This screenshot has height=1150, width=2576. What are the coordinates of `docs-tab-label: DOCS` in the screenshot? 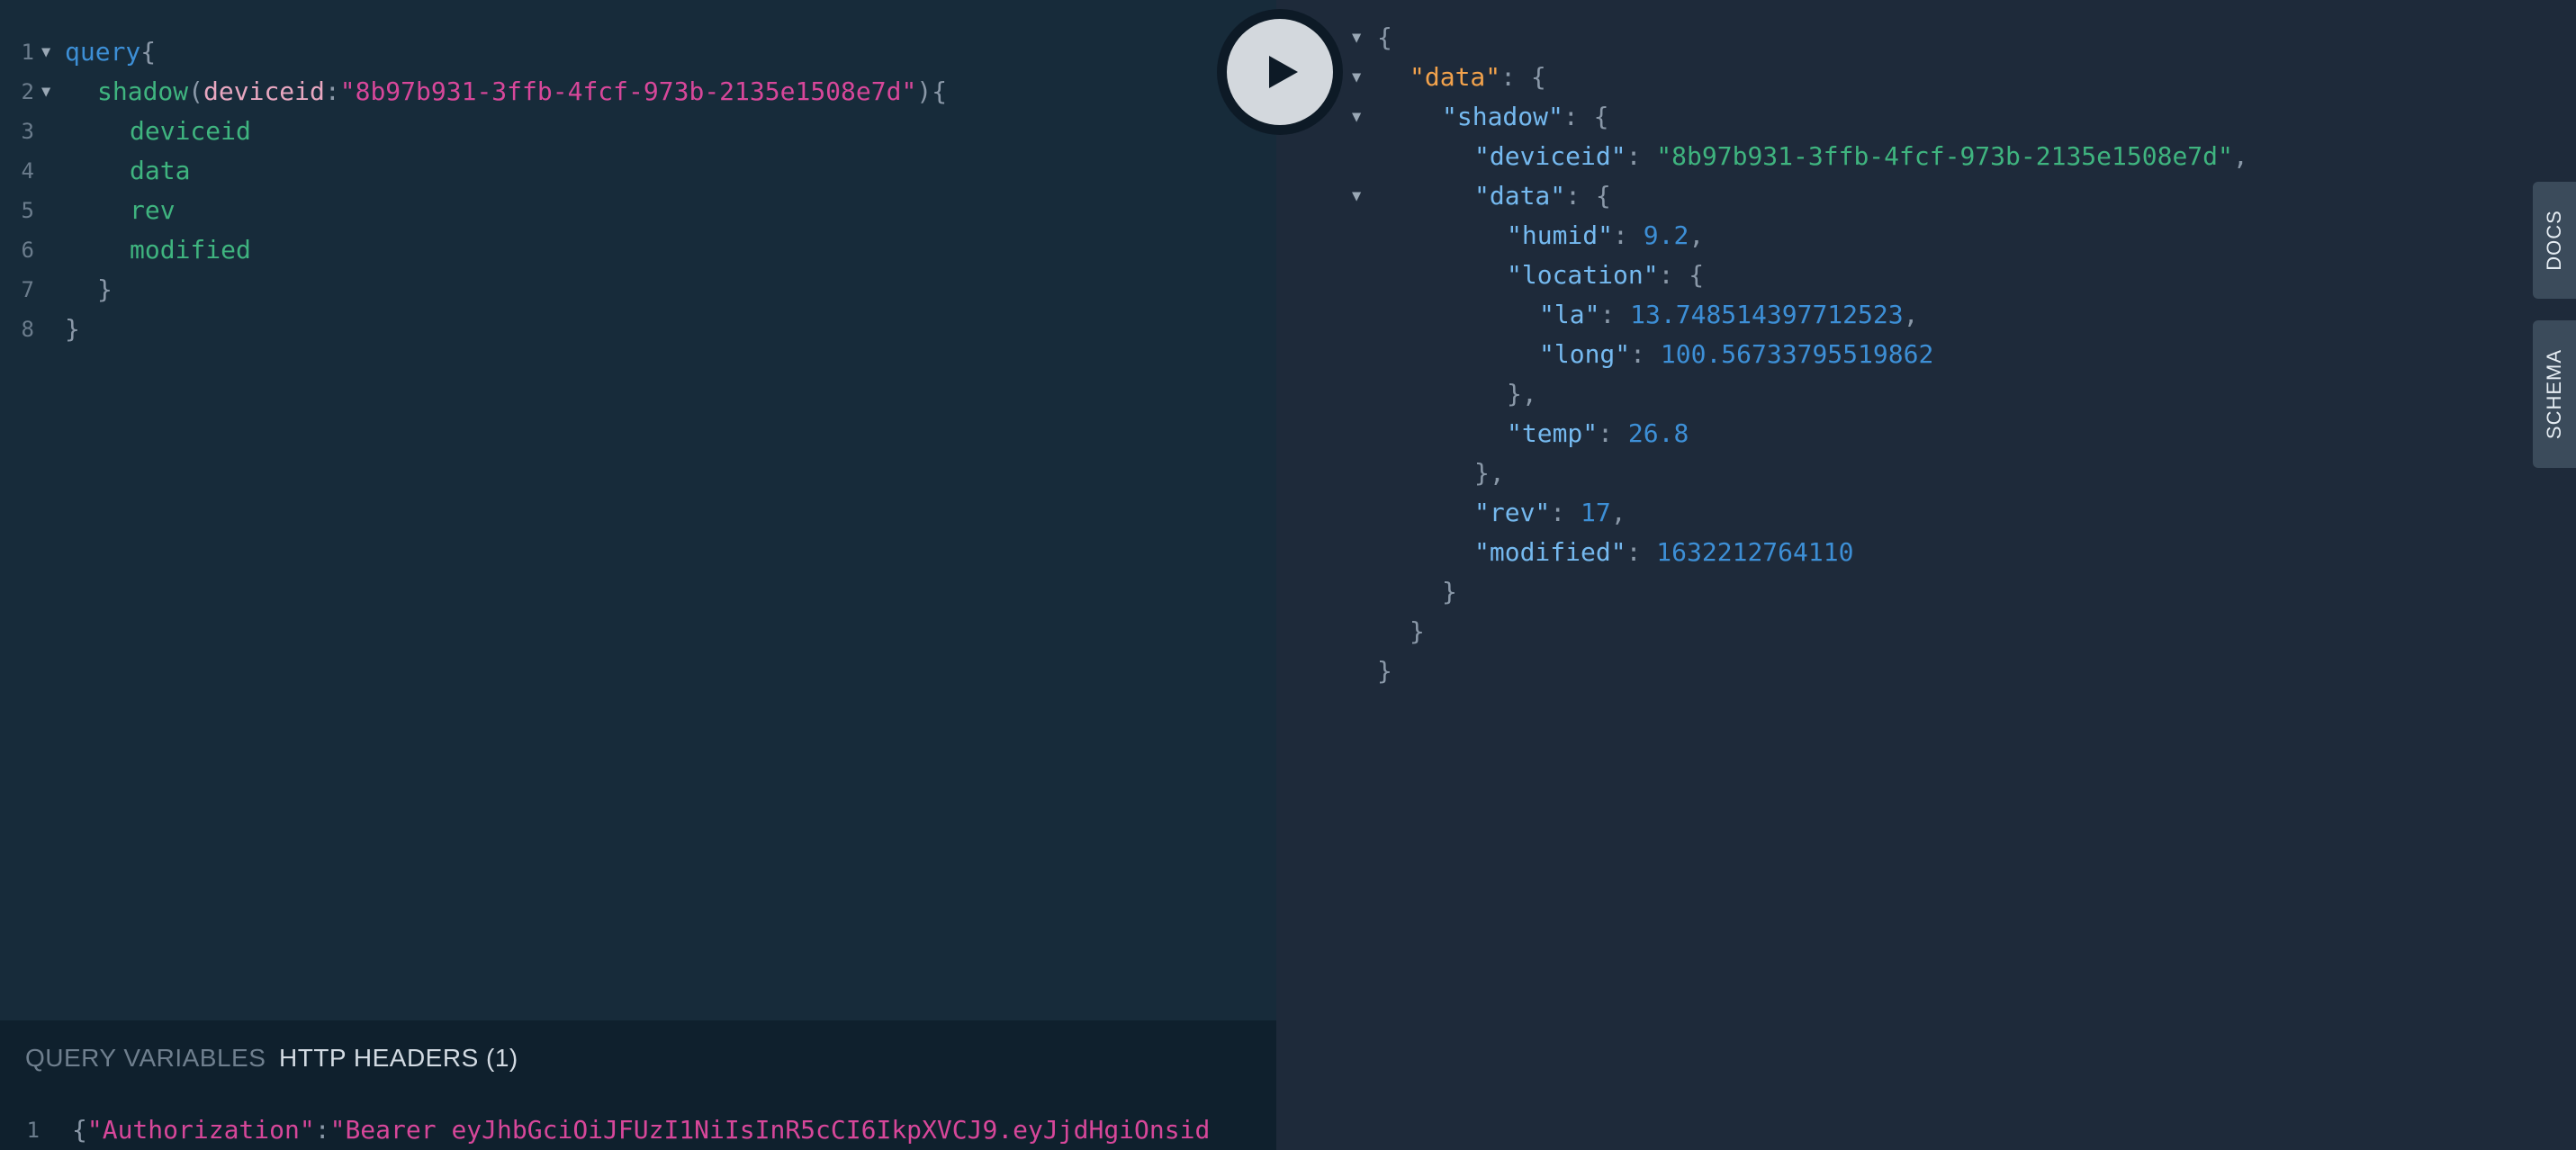 It's located at (2554, 240).